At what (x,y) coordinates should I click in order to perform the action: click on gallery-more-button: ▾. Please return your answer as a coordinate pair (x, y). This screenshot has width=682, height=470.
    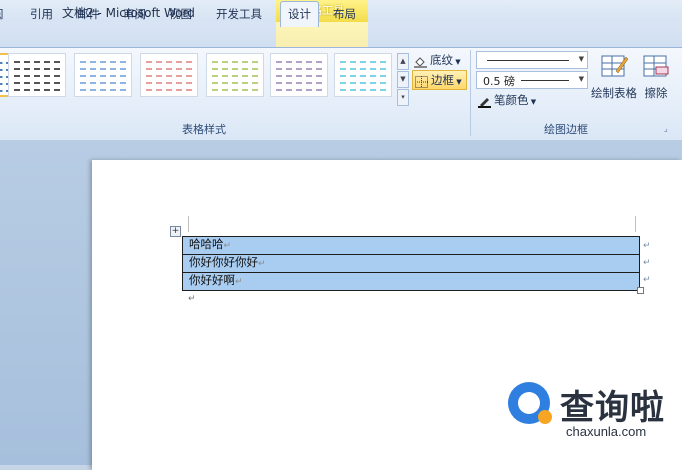
    Looking at the image, I should click on (403, 97).